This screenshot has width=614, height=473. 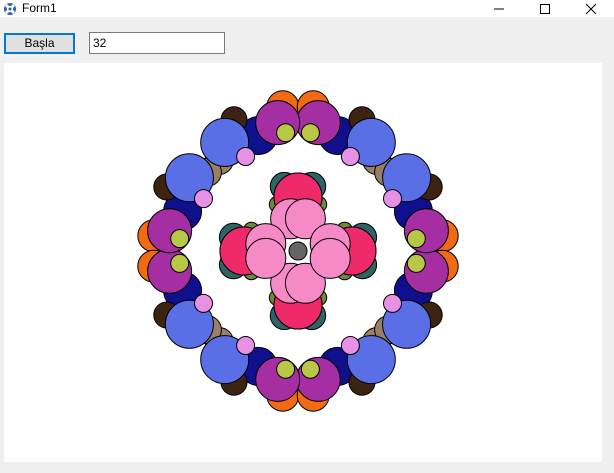 What do you see at coordinates (10, 9) in the screenshot?
I see `app-icon` at bounding box center [10, 9].